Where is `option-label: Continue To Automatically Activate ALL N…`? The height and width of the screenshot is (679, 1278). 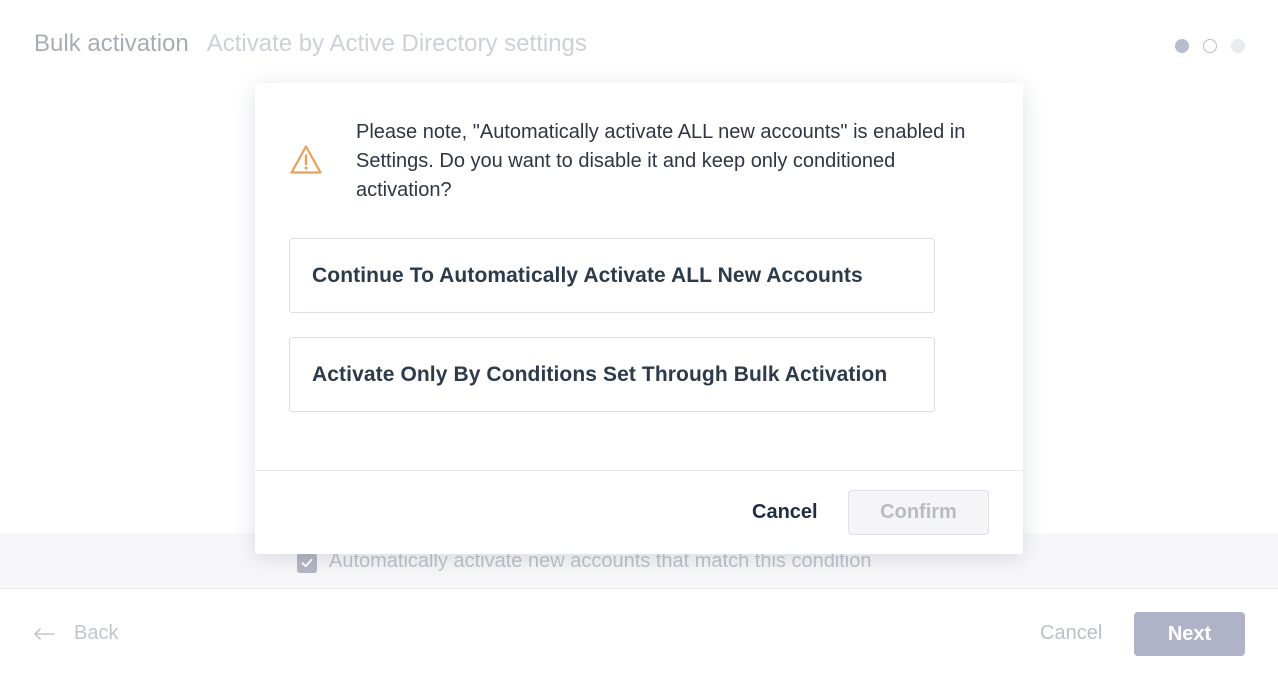
option-label: Continue To Automatically Activate ALL N… is located at coordinates (587, 275).